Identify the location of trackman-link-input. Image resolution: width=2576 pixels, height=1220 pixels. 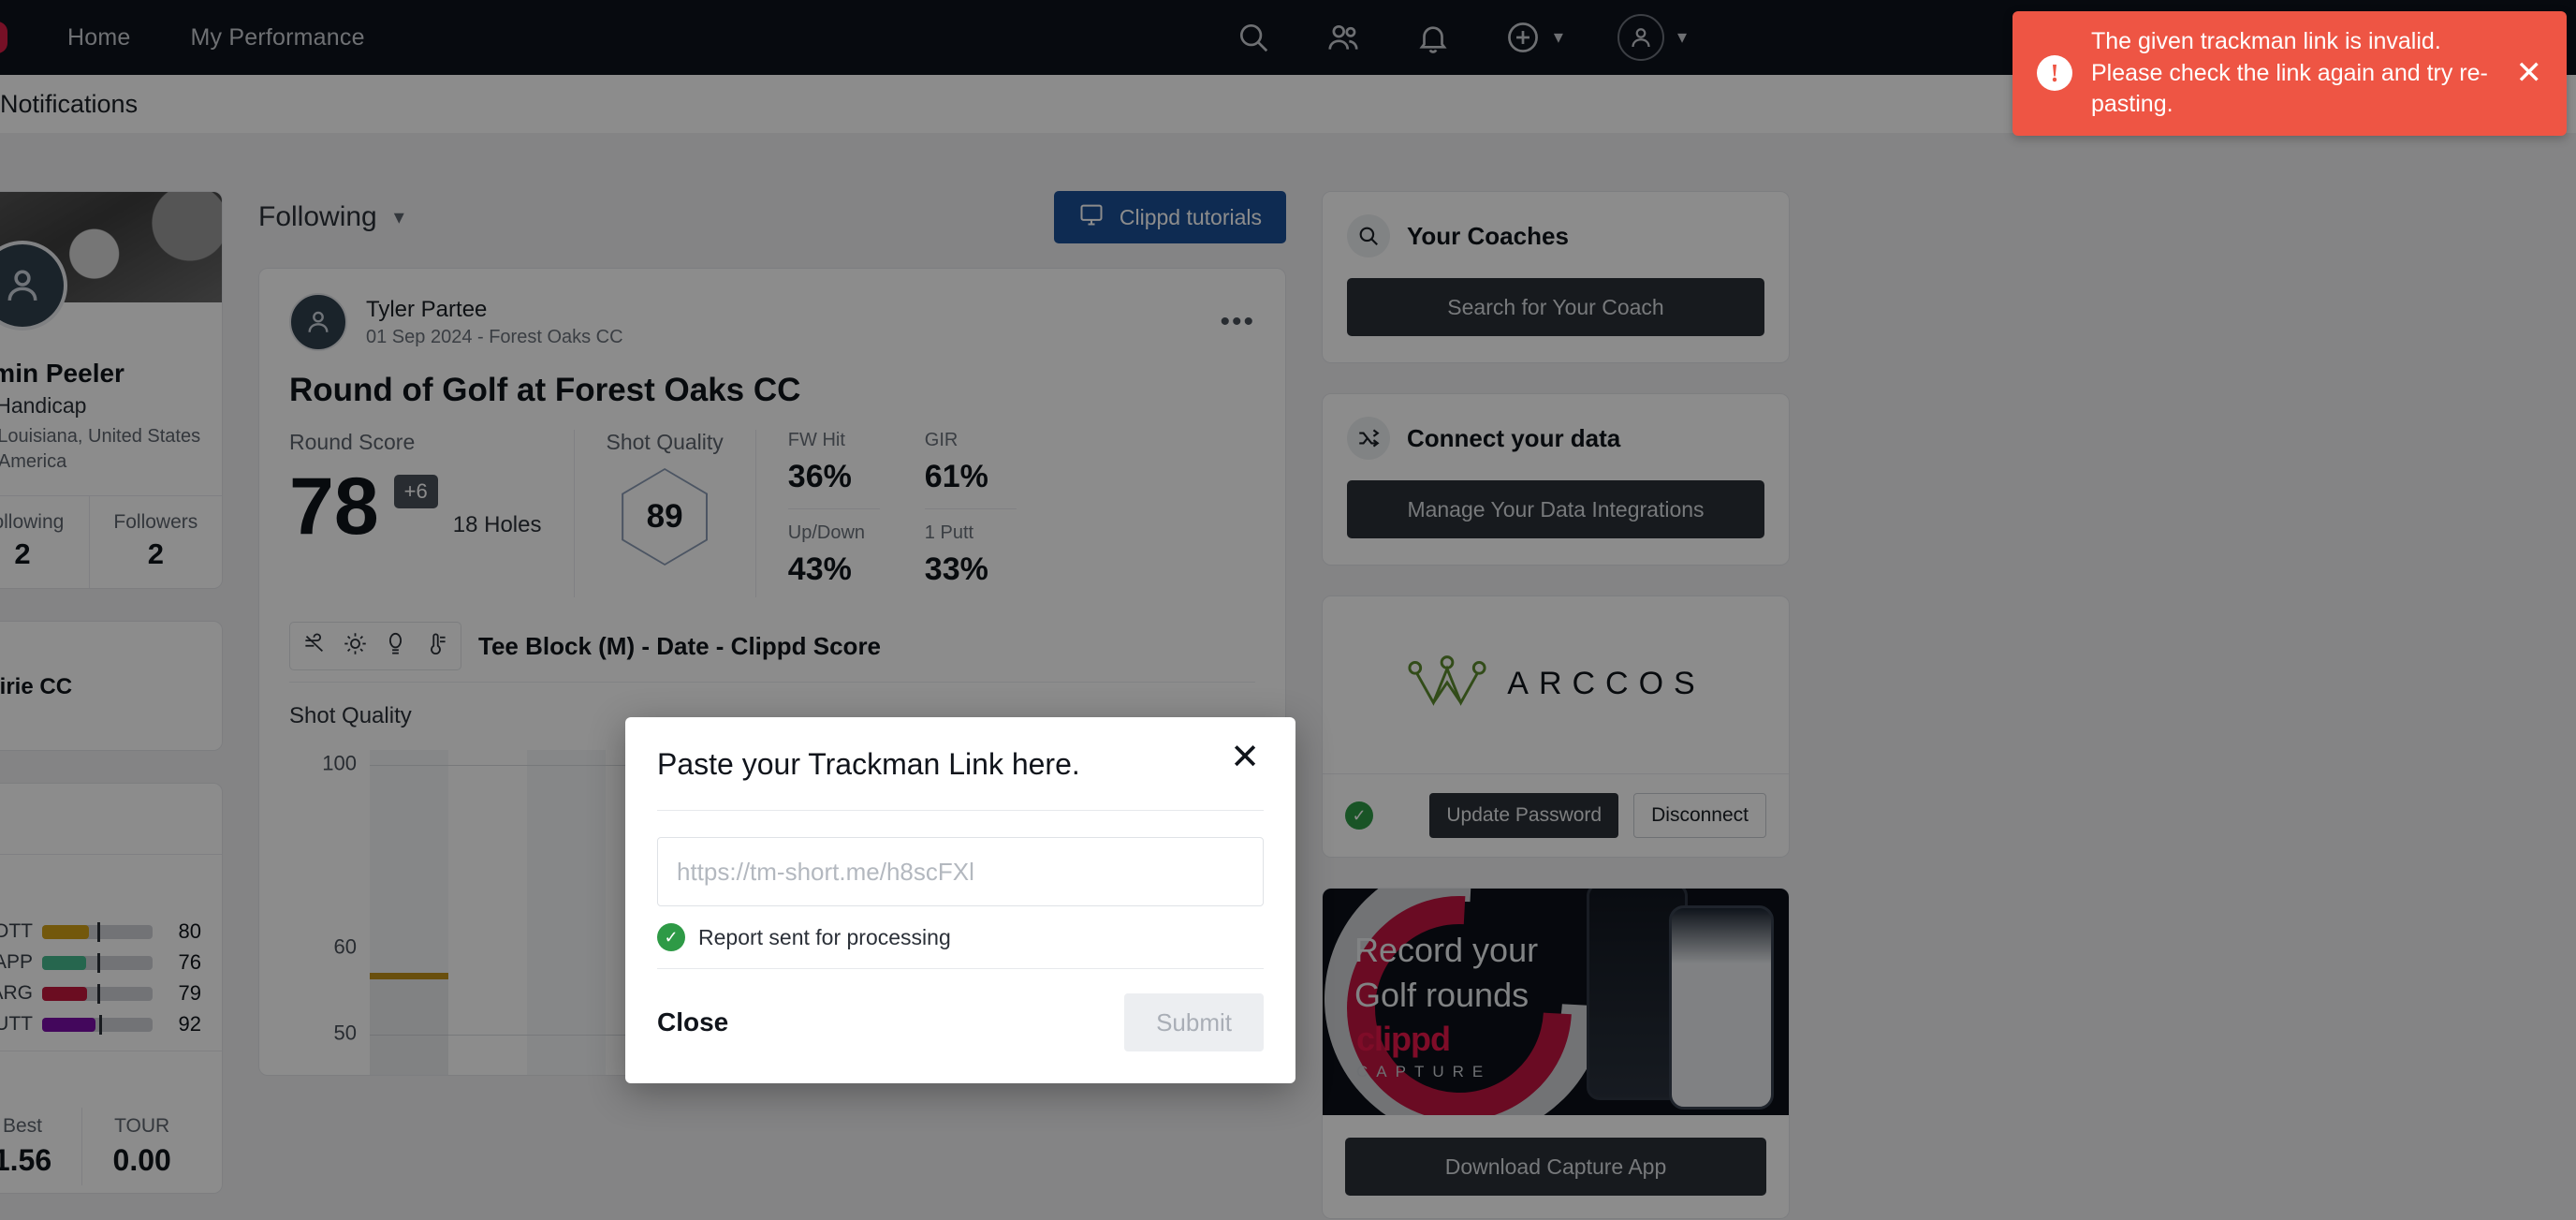
(961, 871).